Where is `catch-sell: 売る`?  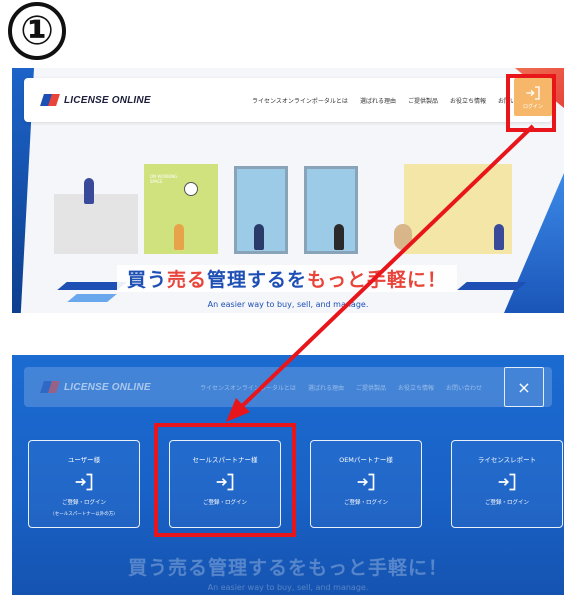
catch-sell: 売る is located at coordinates (186, 279).